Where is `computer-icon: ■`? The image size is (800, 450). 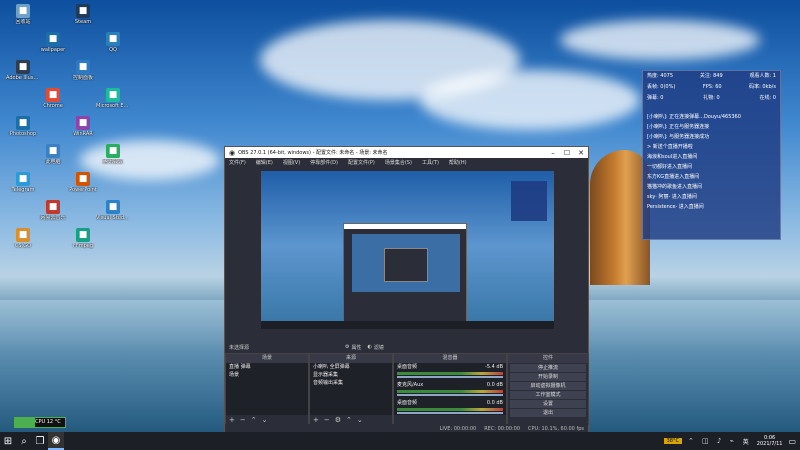 computer-icon: ■ is located at coordinates (53, 151).